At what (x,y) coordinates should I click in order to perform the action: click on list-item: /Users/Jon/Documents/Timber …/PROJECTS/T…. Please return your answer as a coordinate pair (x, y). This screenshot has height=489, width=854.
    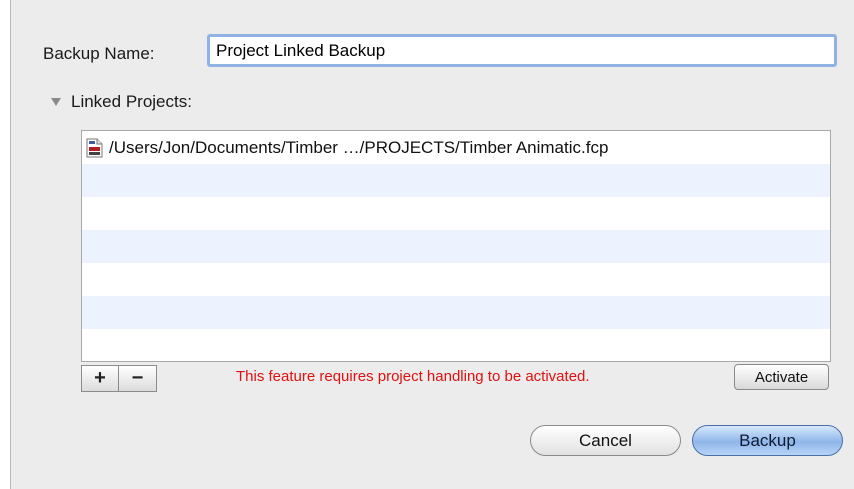
    Looking at the image, I should click on (456, 147).